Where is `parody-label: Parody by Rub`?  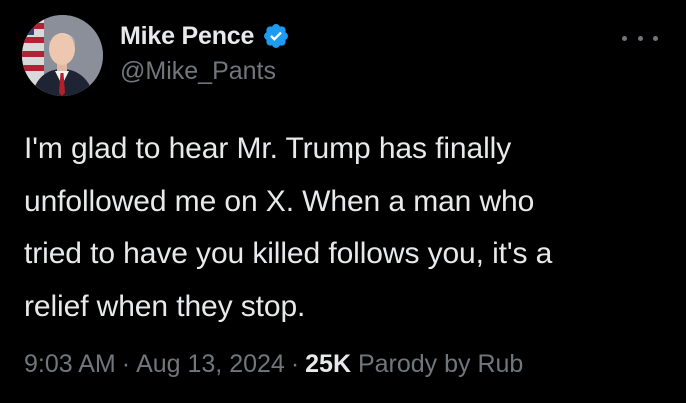
parody-label: Parody by Rub is located at coordinates (440, 364).